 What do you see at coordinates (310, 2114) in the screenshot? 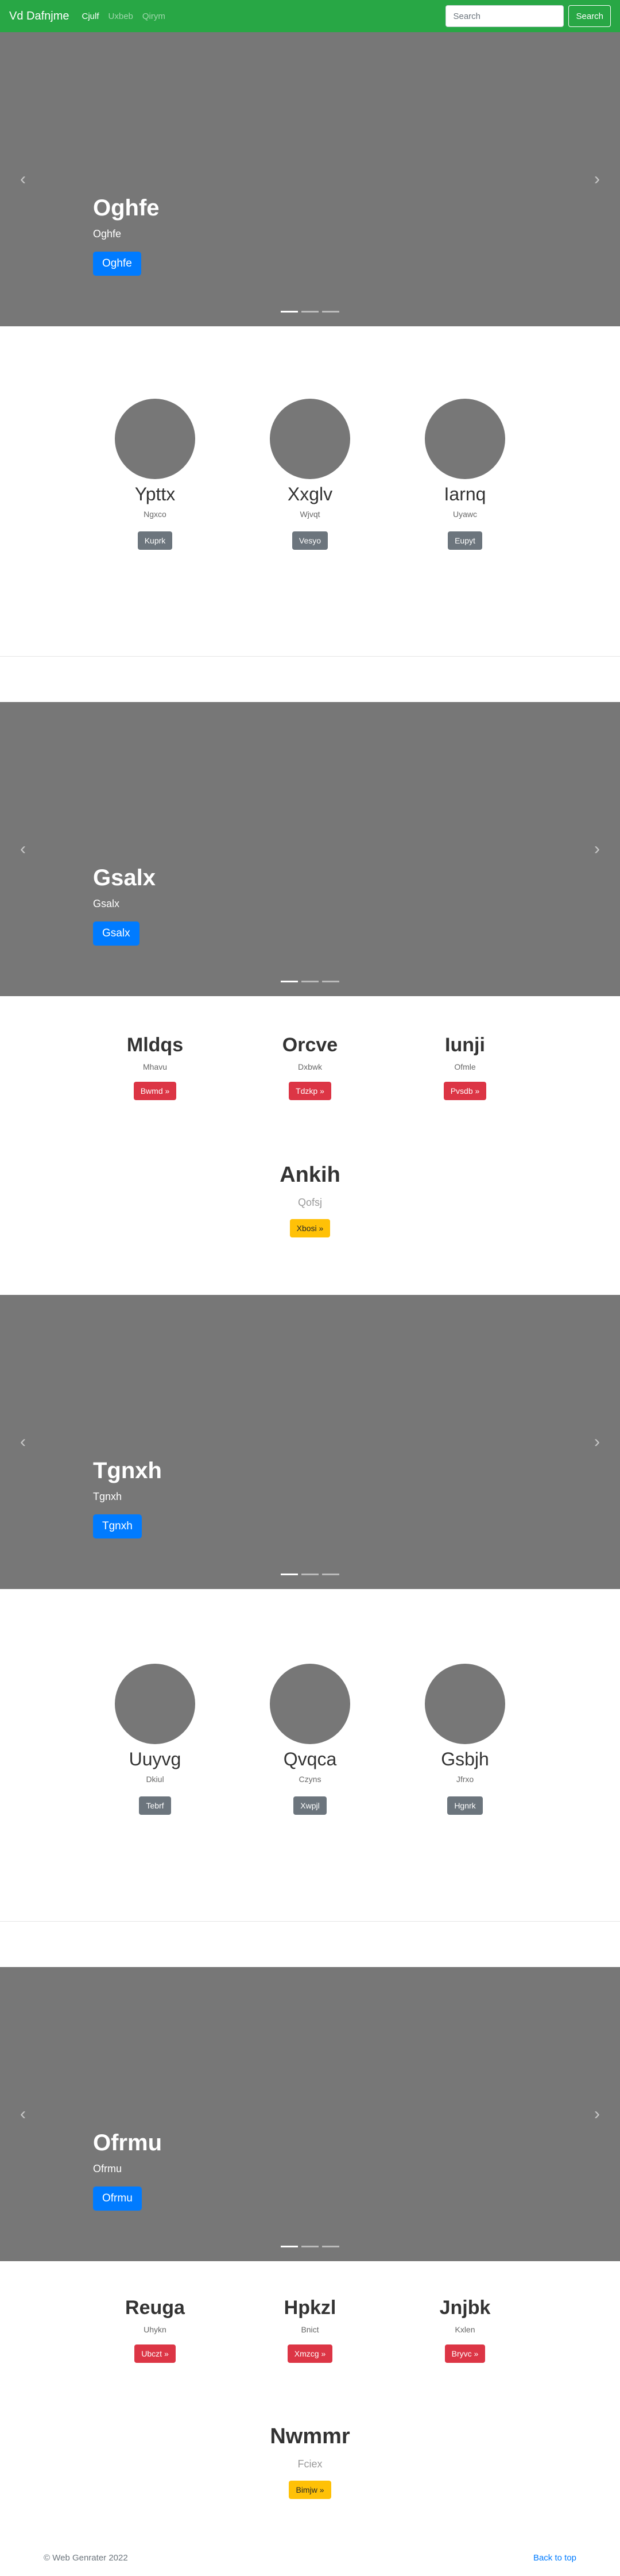
I see `carousel-4: ‹ › Ofrmu Ofrmu Ofrmu` at bounding box center [310, 2114].